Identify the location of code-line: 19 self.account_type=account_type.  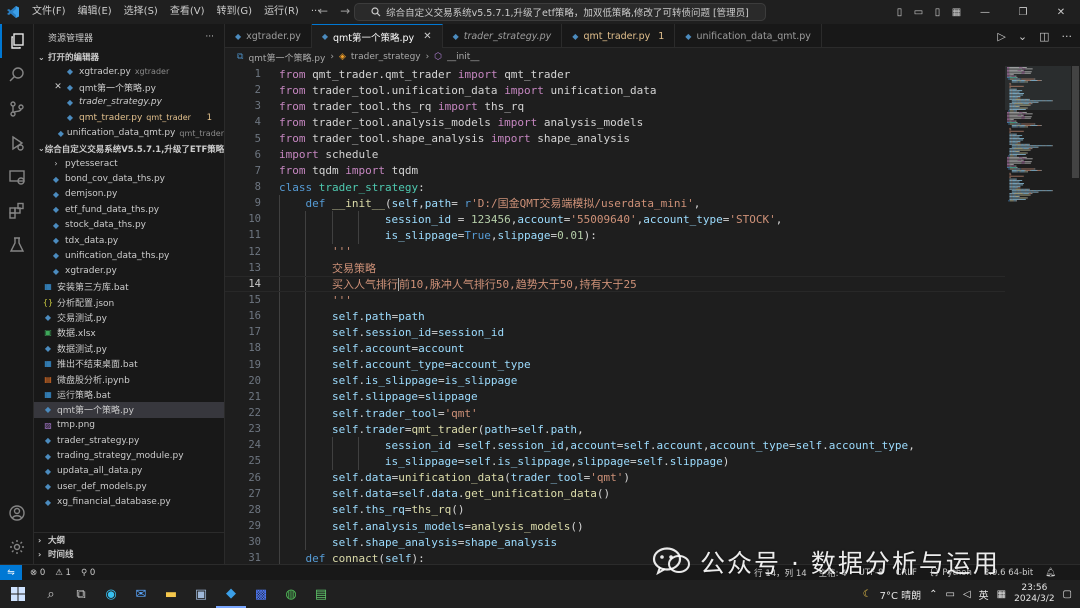
(615, 364).